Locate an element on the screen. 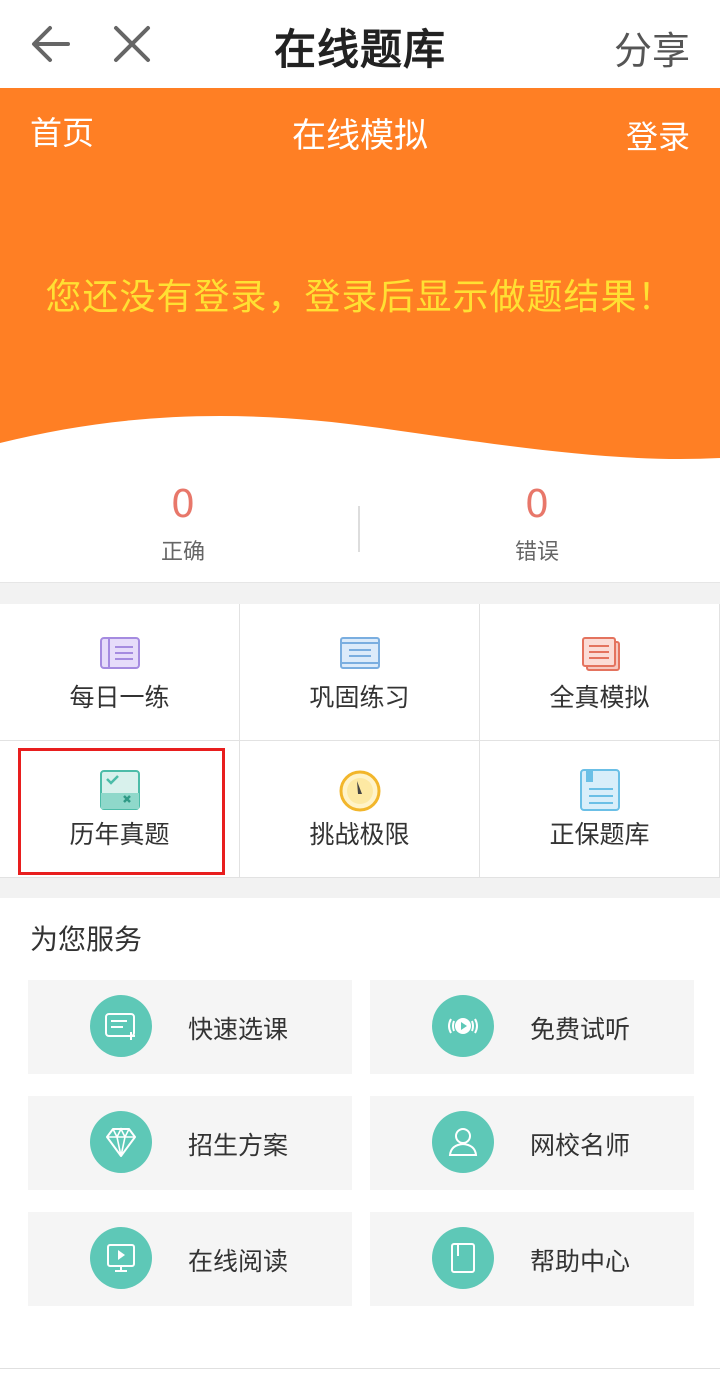 The width and height of the screenshot is (720, 1374). service-quick-course: 快速选课 is located at coordinates (190, 1027).